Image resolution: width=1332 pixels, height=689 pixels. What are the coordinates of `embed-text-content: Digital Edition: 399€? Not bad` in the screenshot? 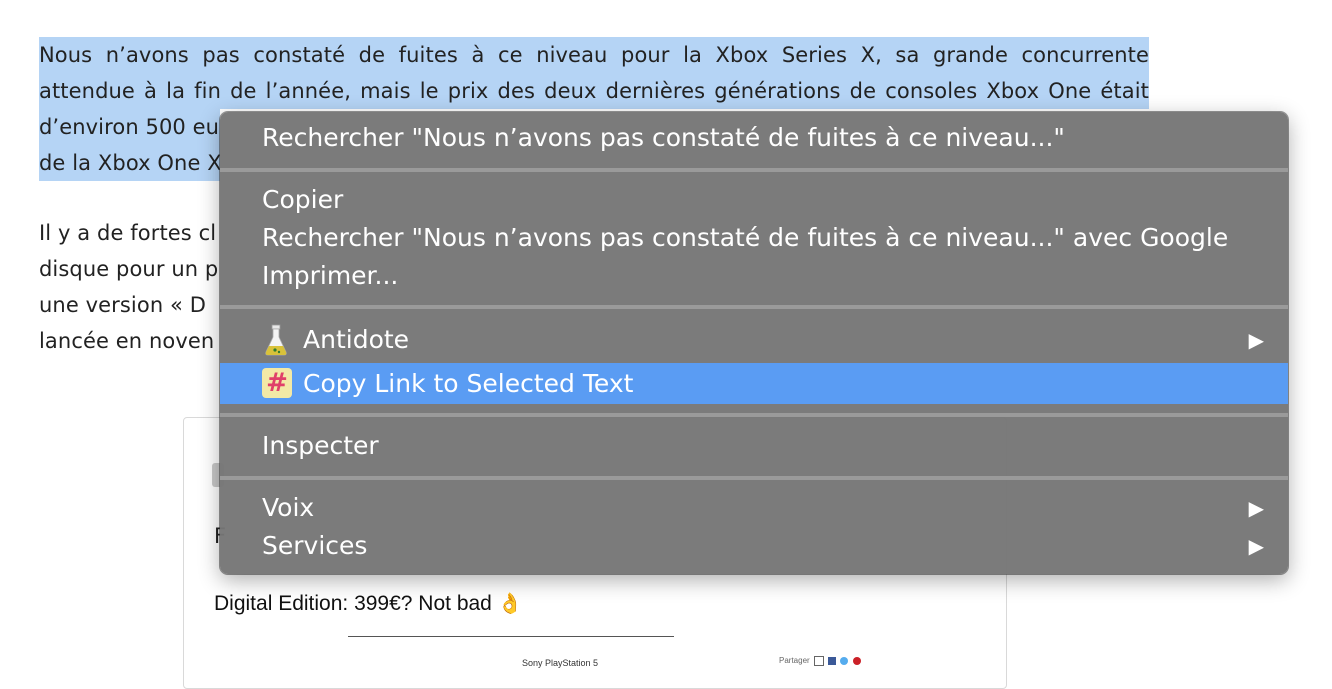 It's located at (353, 603).